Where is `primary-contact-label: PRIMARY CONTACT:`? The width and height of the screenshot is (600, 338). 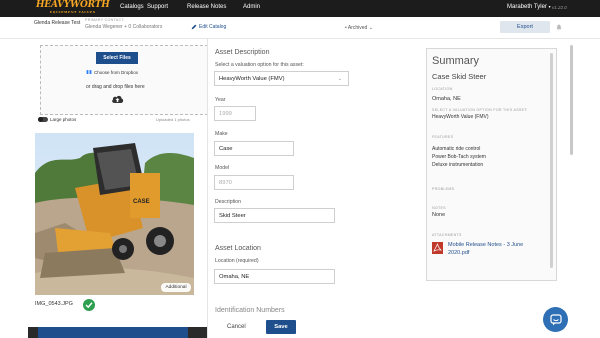
primary-contact-label: PRIMARY CONTACT: is located at coordinates (105, 20).